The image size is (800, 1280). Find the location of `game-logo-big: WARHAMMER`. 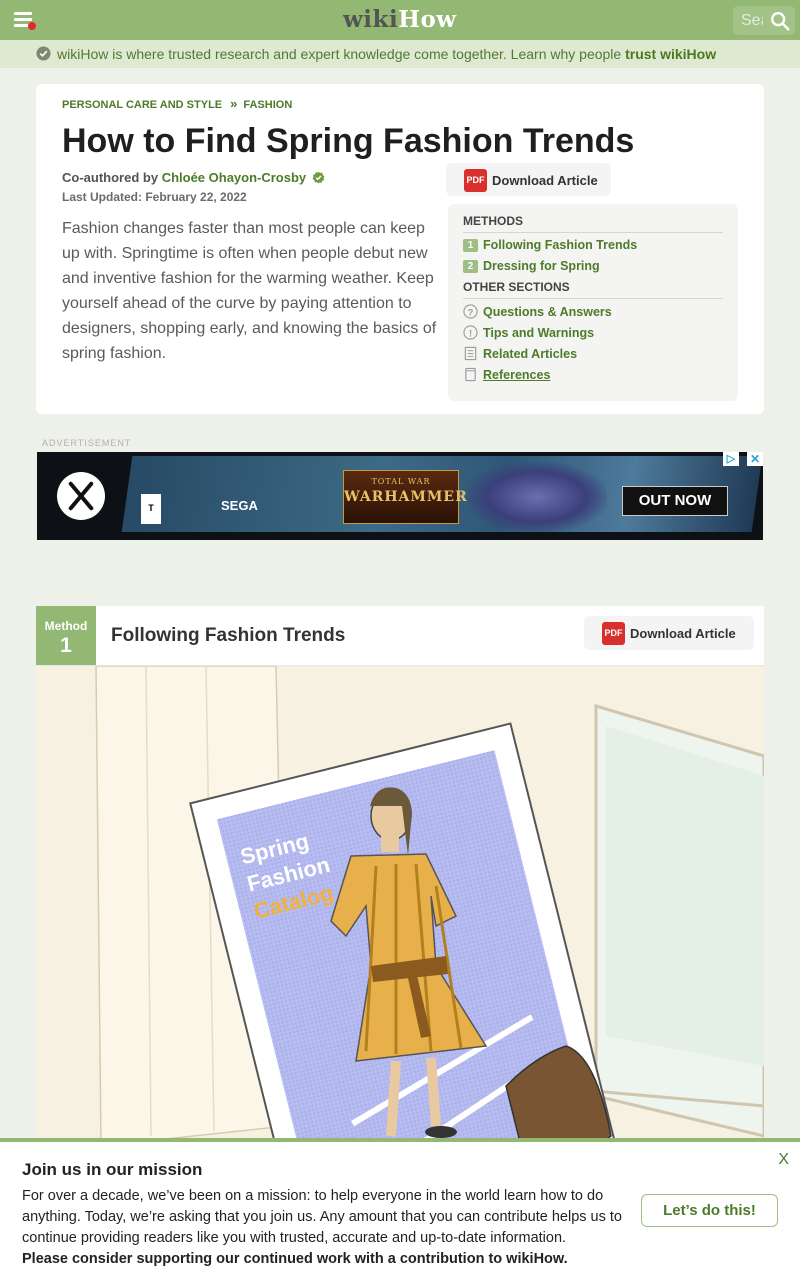

game-logo-big: WARHAMMER is located at coordinates (406, 497).